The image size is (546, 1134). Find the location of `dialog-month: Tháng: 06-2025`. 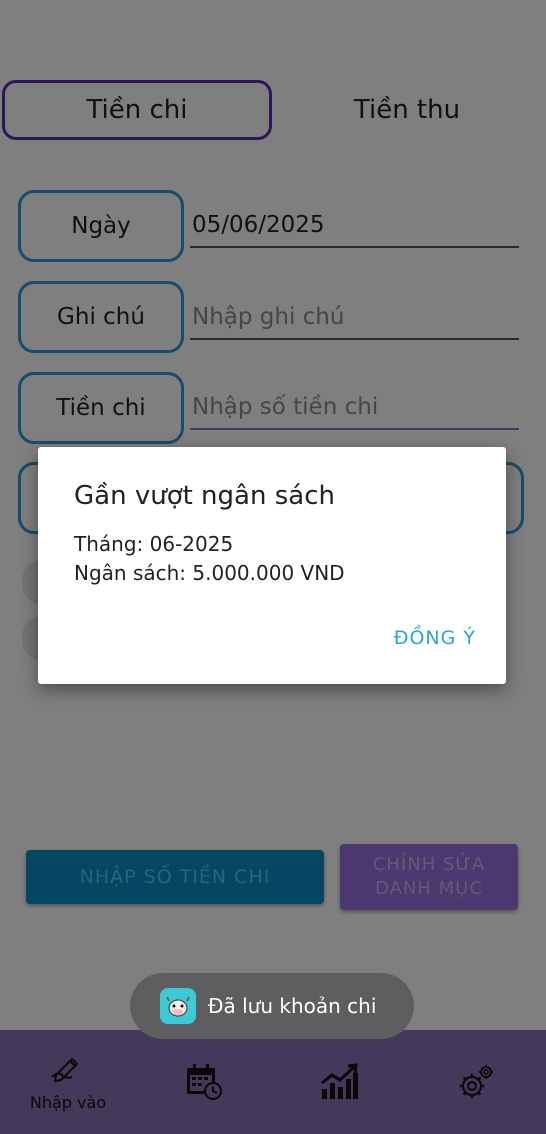

dialog-month: Tháng: 06-2025 is located at coordinates (154, 544).